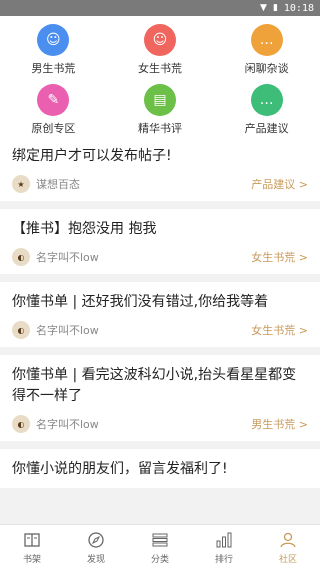 The width and height of the screenshot is (320, 569). Describe the element at coordinates (266, 128) in the screenshot. I see `category-label: 产品建议` at that location.